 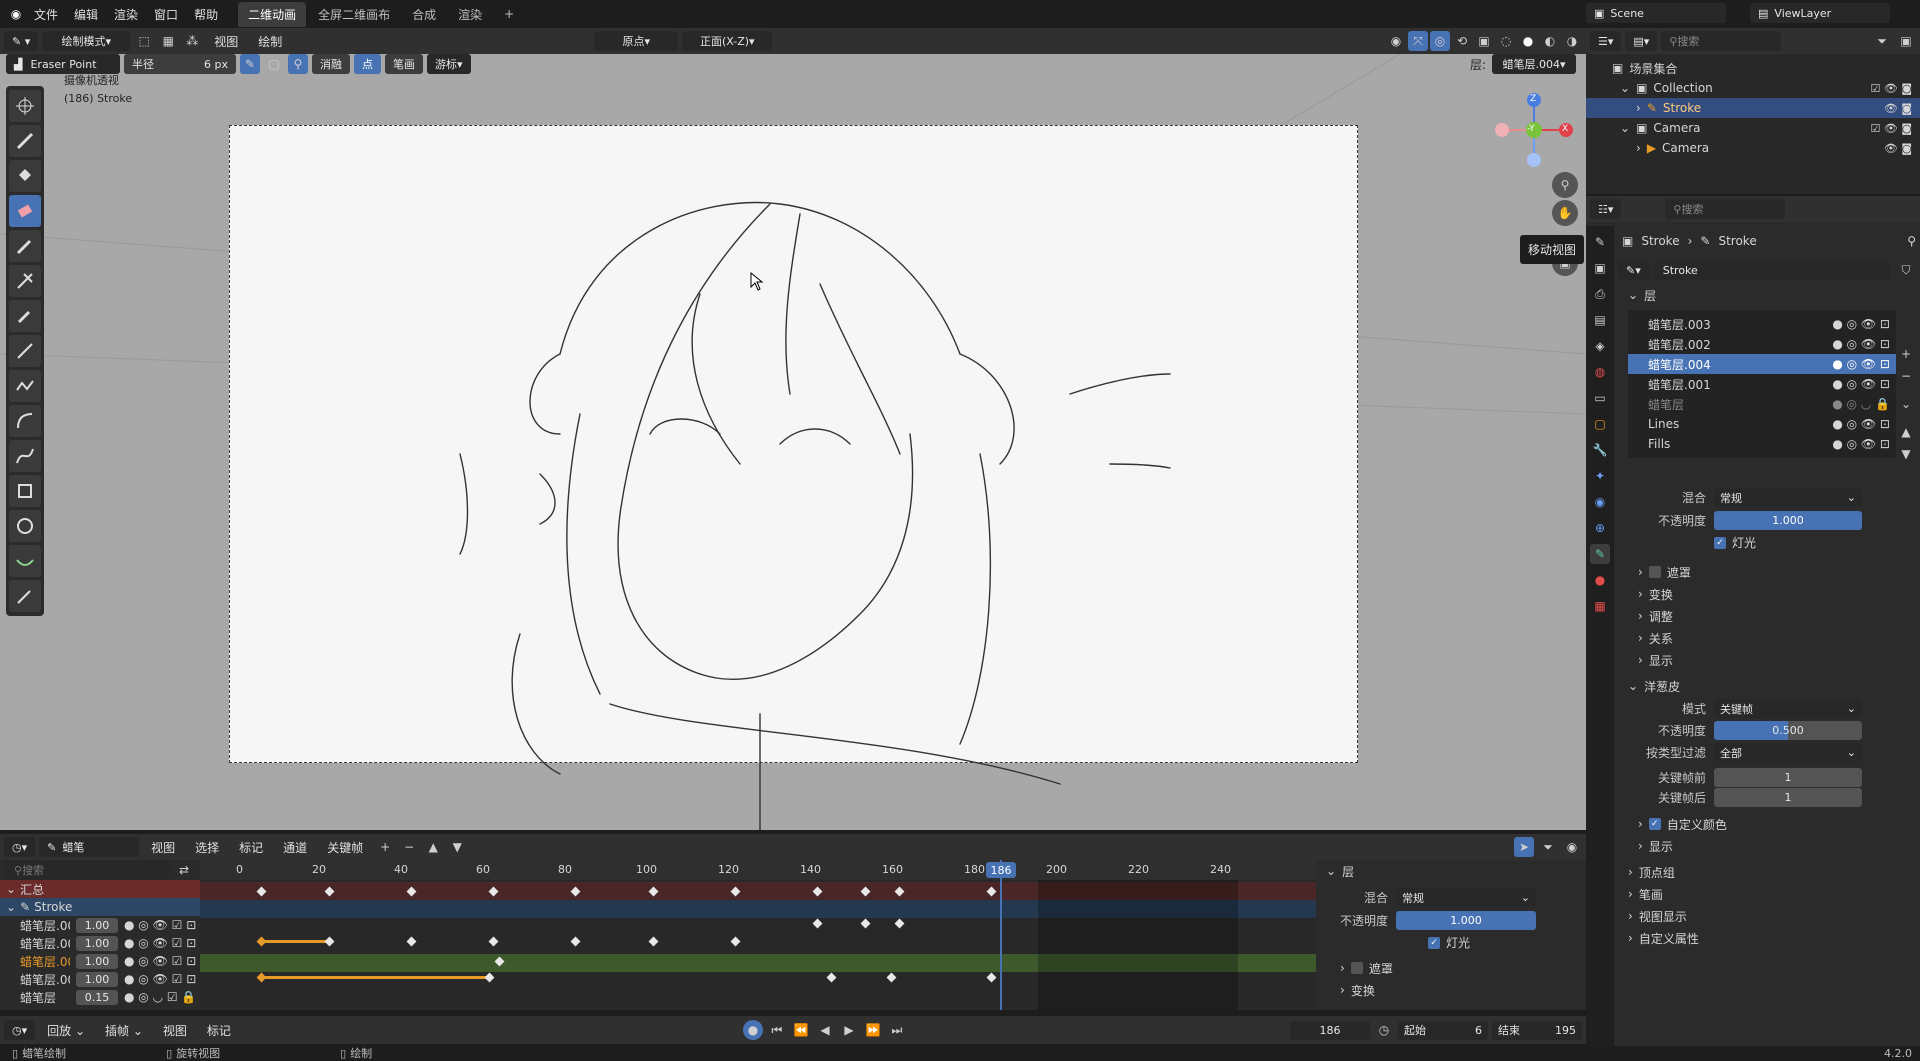 What do you see at coordinates (1788, 752) in the screenshot?
I see `filter-dropdown: 全部 ⌄` at bounding box center [1788, 752].